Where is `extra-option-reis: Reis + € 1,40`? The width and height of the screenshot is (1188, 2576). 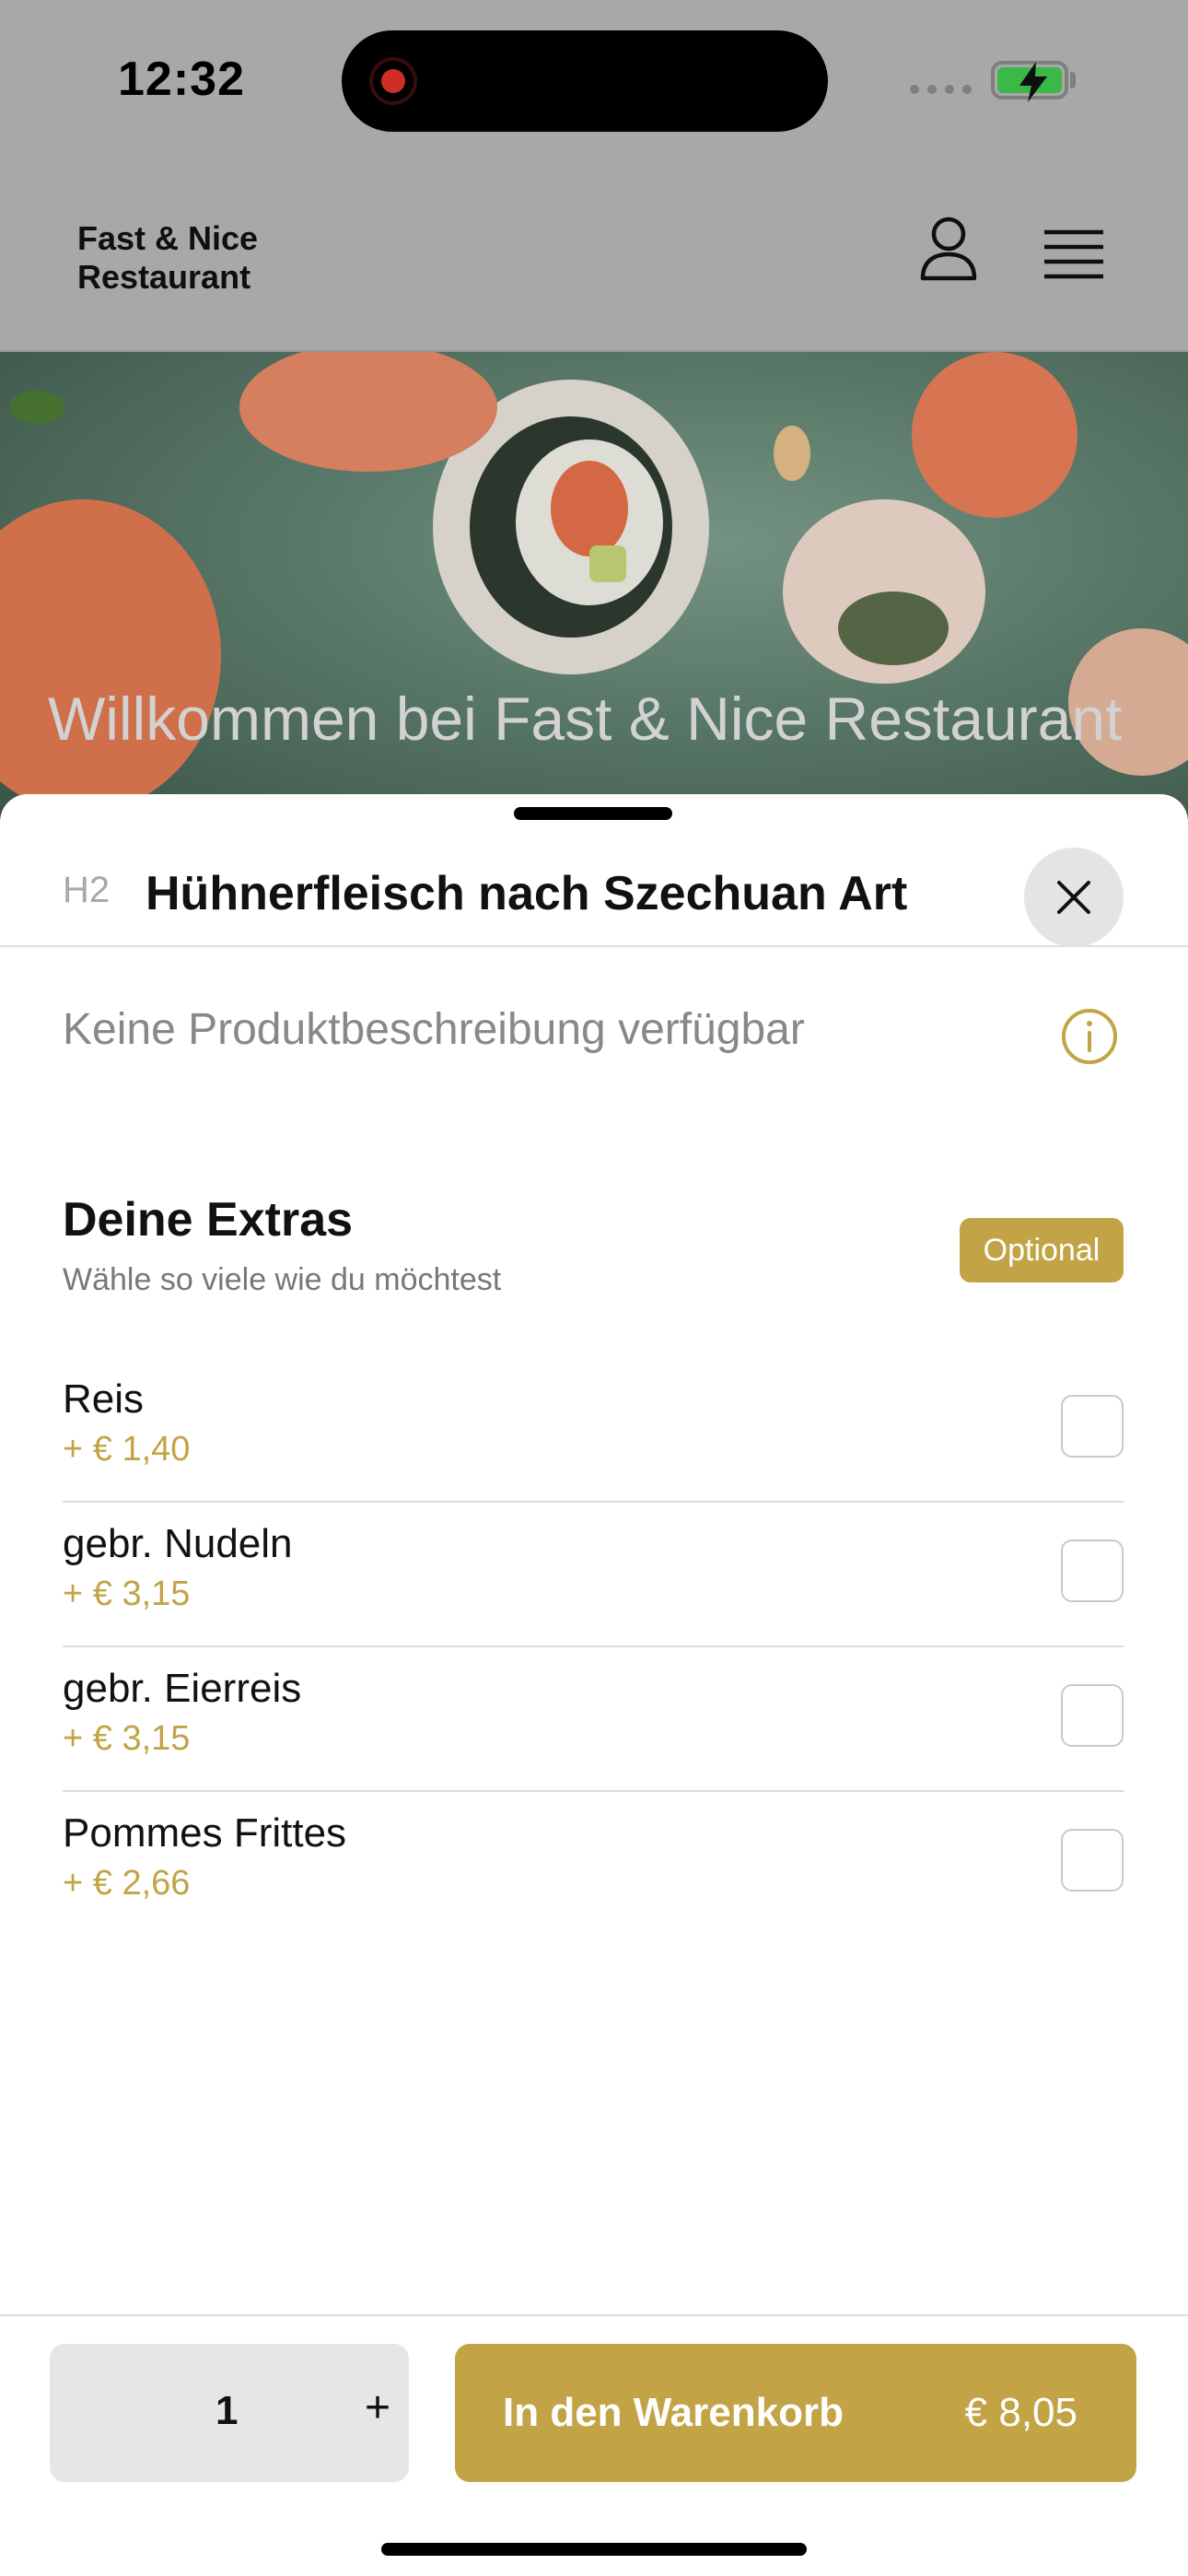
extra-option-reis: Reis + € 1,40 is located at coordinates (593, 1430).